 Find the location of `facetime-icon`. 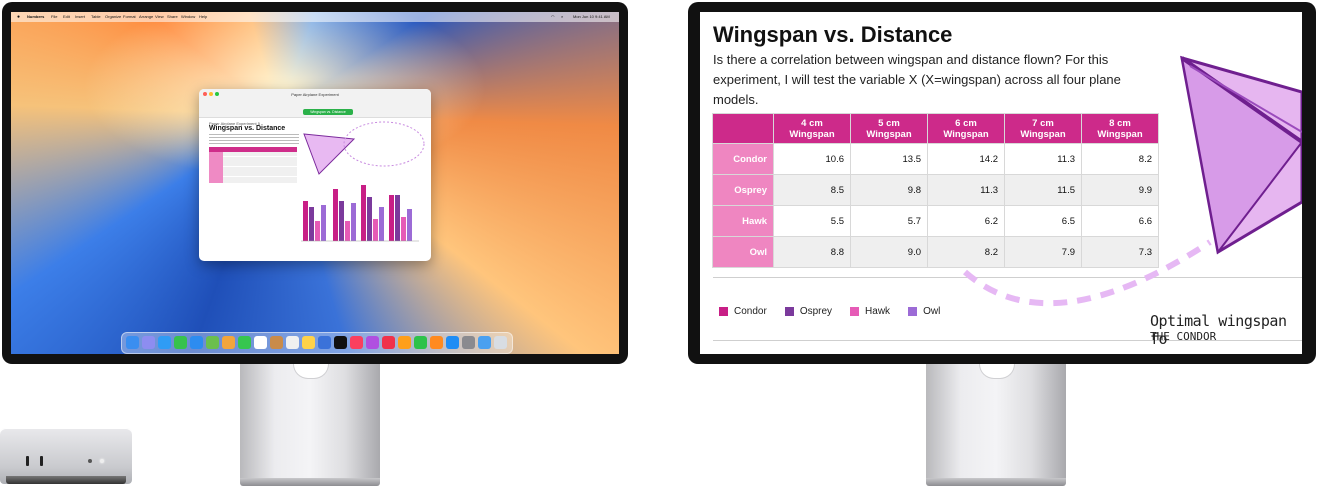

facetime-icon is located at coordinates (244, 342).